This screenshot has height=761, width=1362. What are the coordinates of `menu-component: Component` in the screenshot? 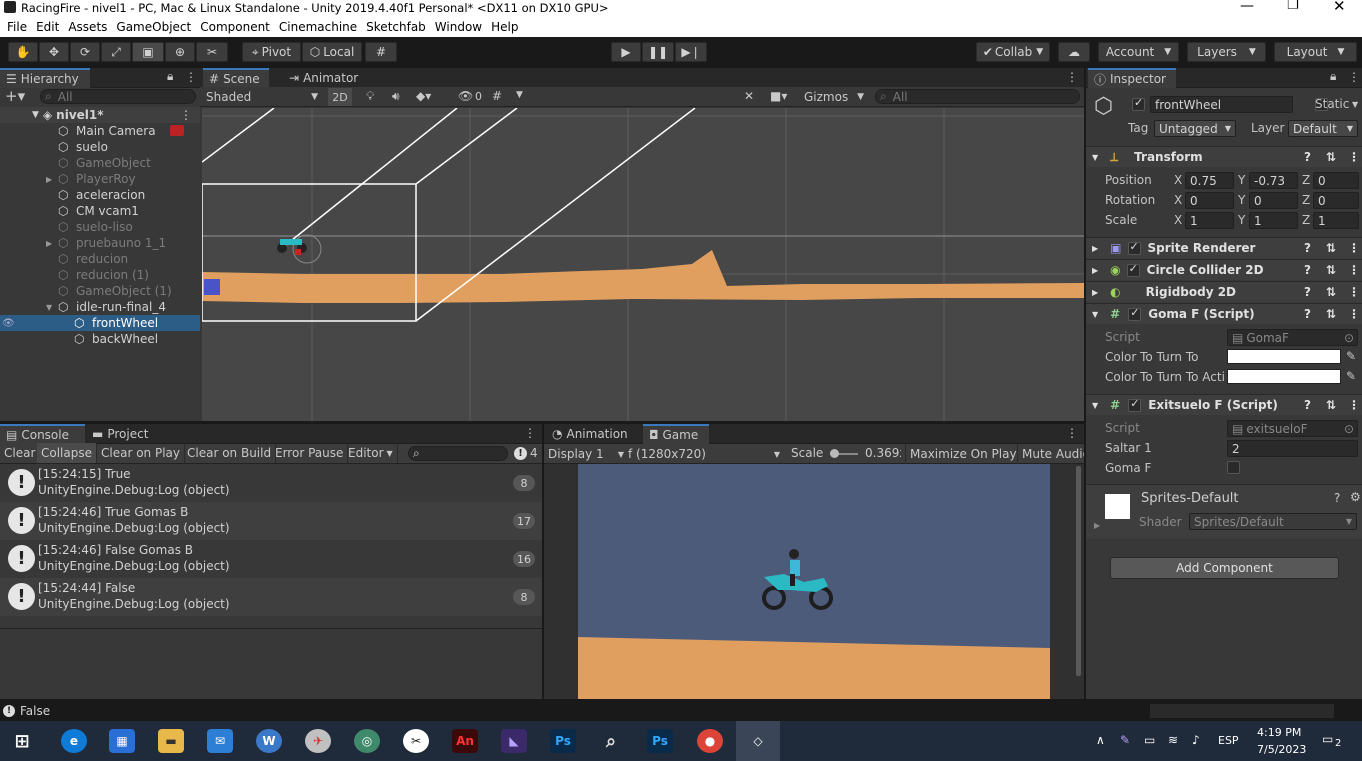 It's located at (236, 27).